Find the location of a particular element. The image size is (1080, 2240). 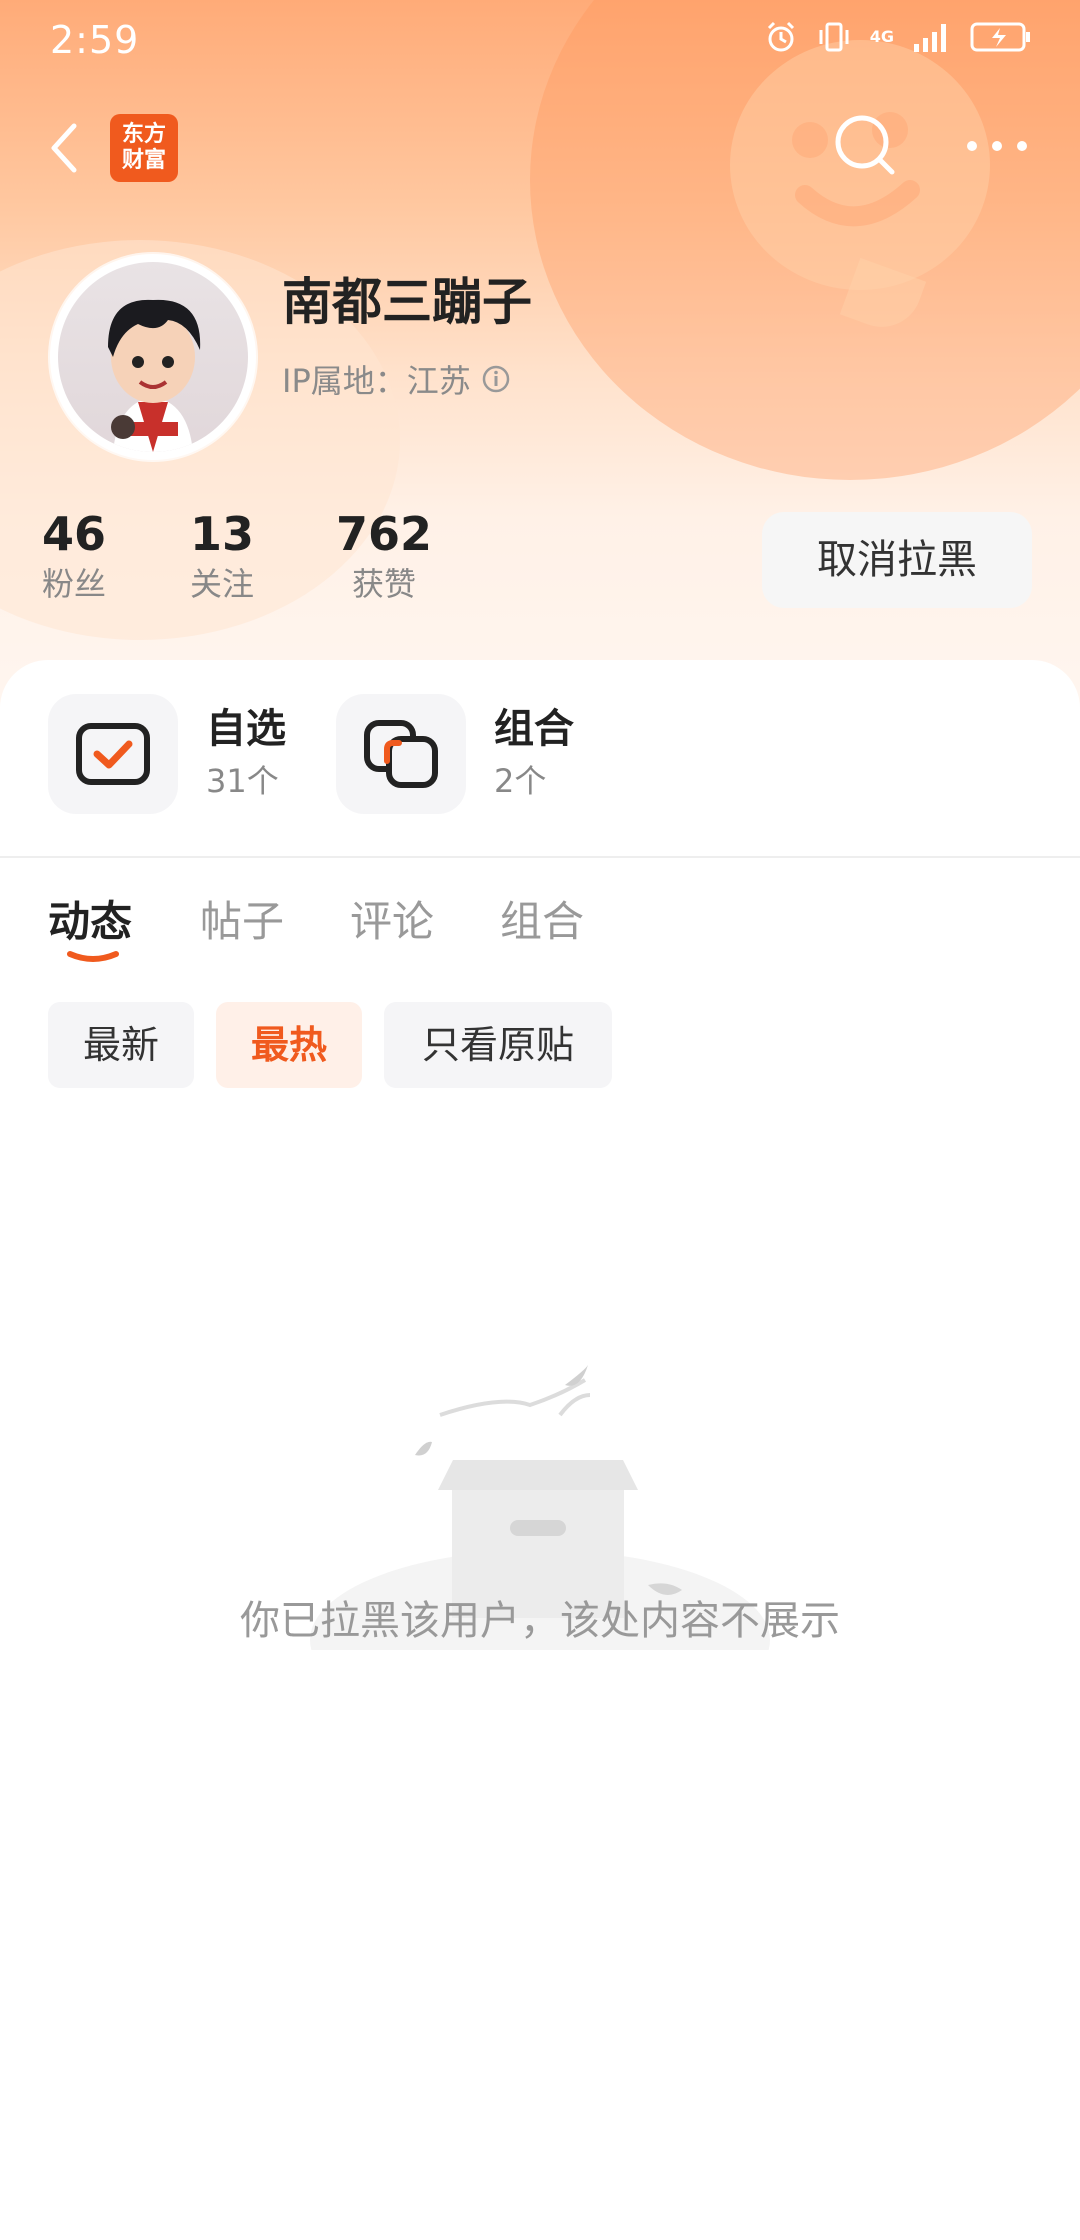

back-icon is located at coordinates (64, 148).